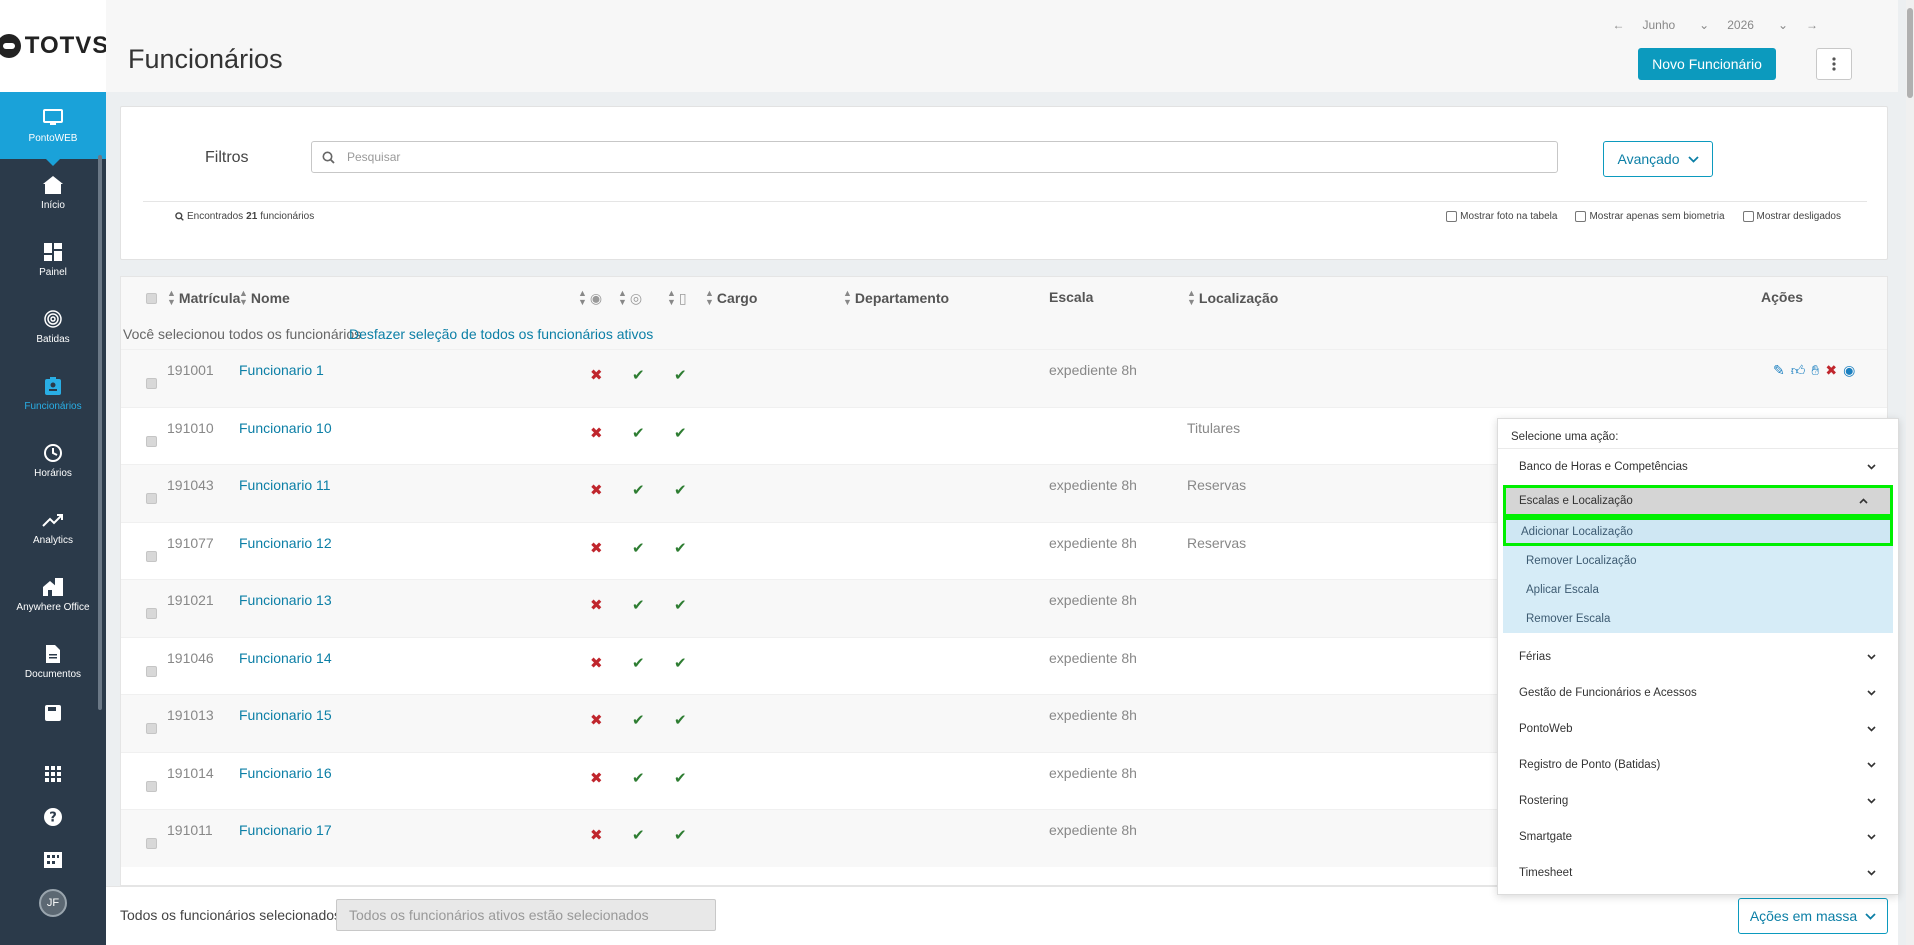  Describe the element at coordinates (1815, 370) in the screenshot. I see `hand-icon: ✋︎` at that location.